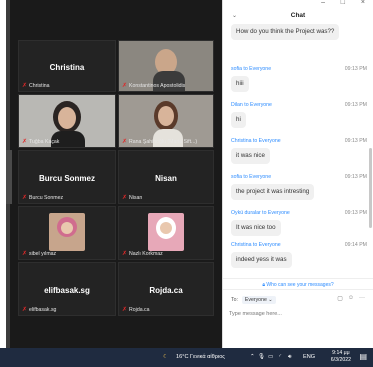 This screenshot has height=367, width=373. I want to click on message-time: 09:14 PM, so click(355, 245).